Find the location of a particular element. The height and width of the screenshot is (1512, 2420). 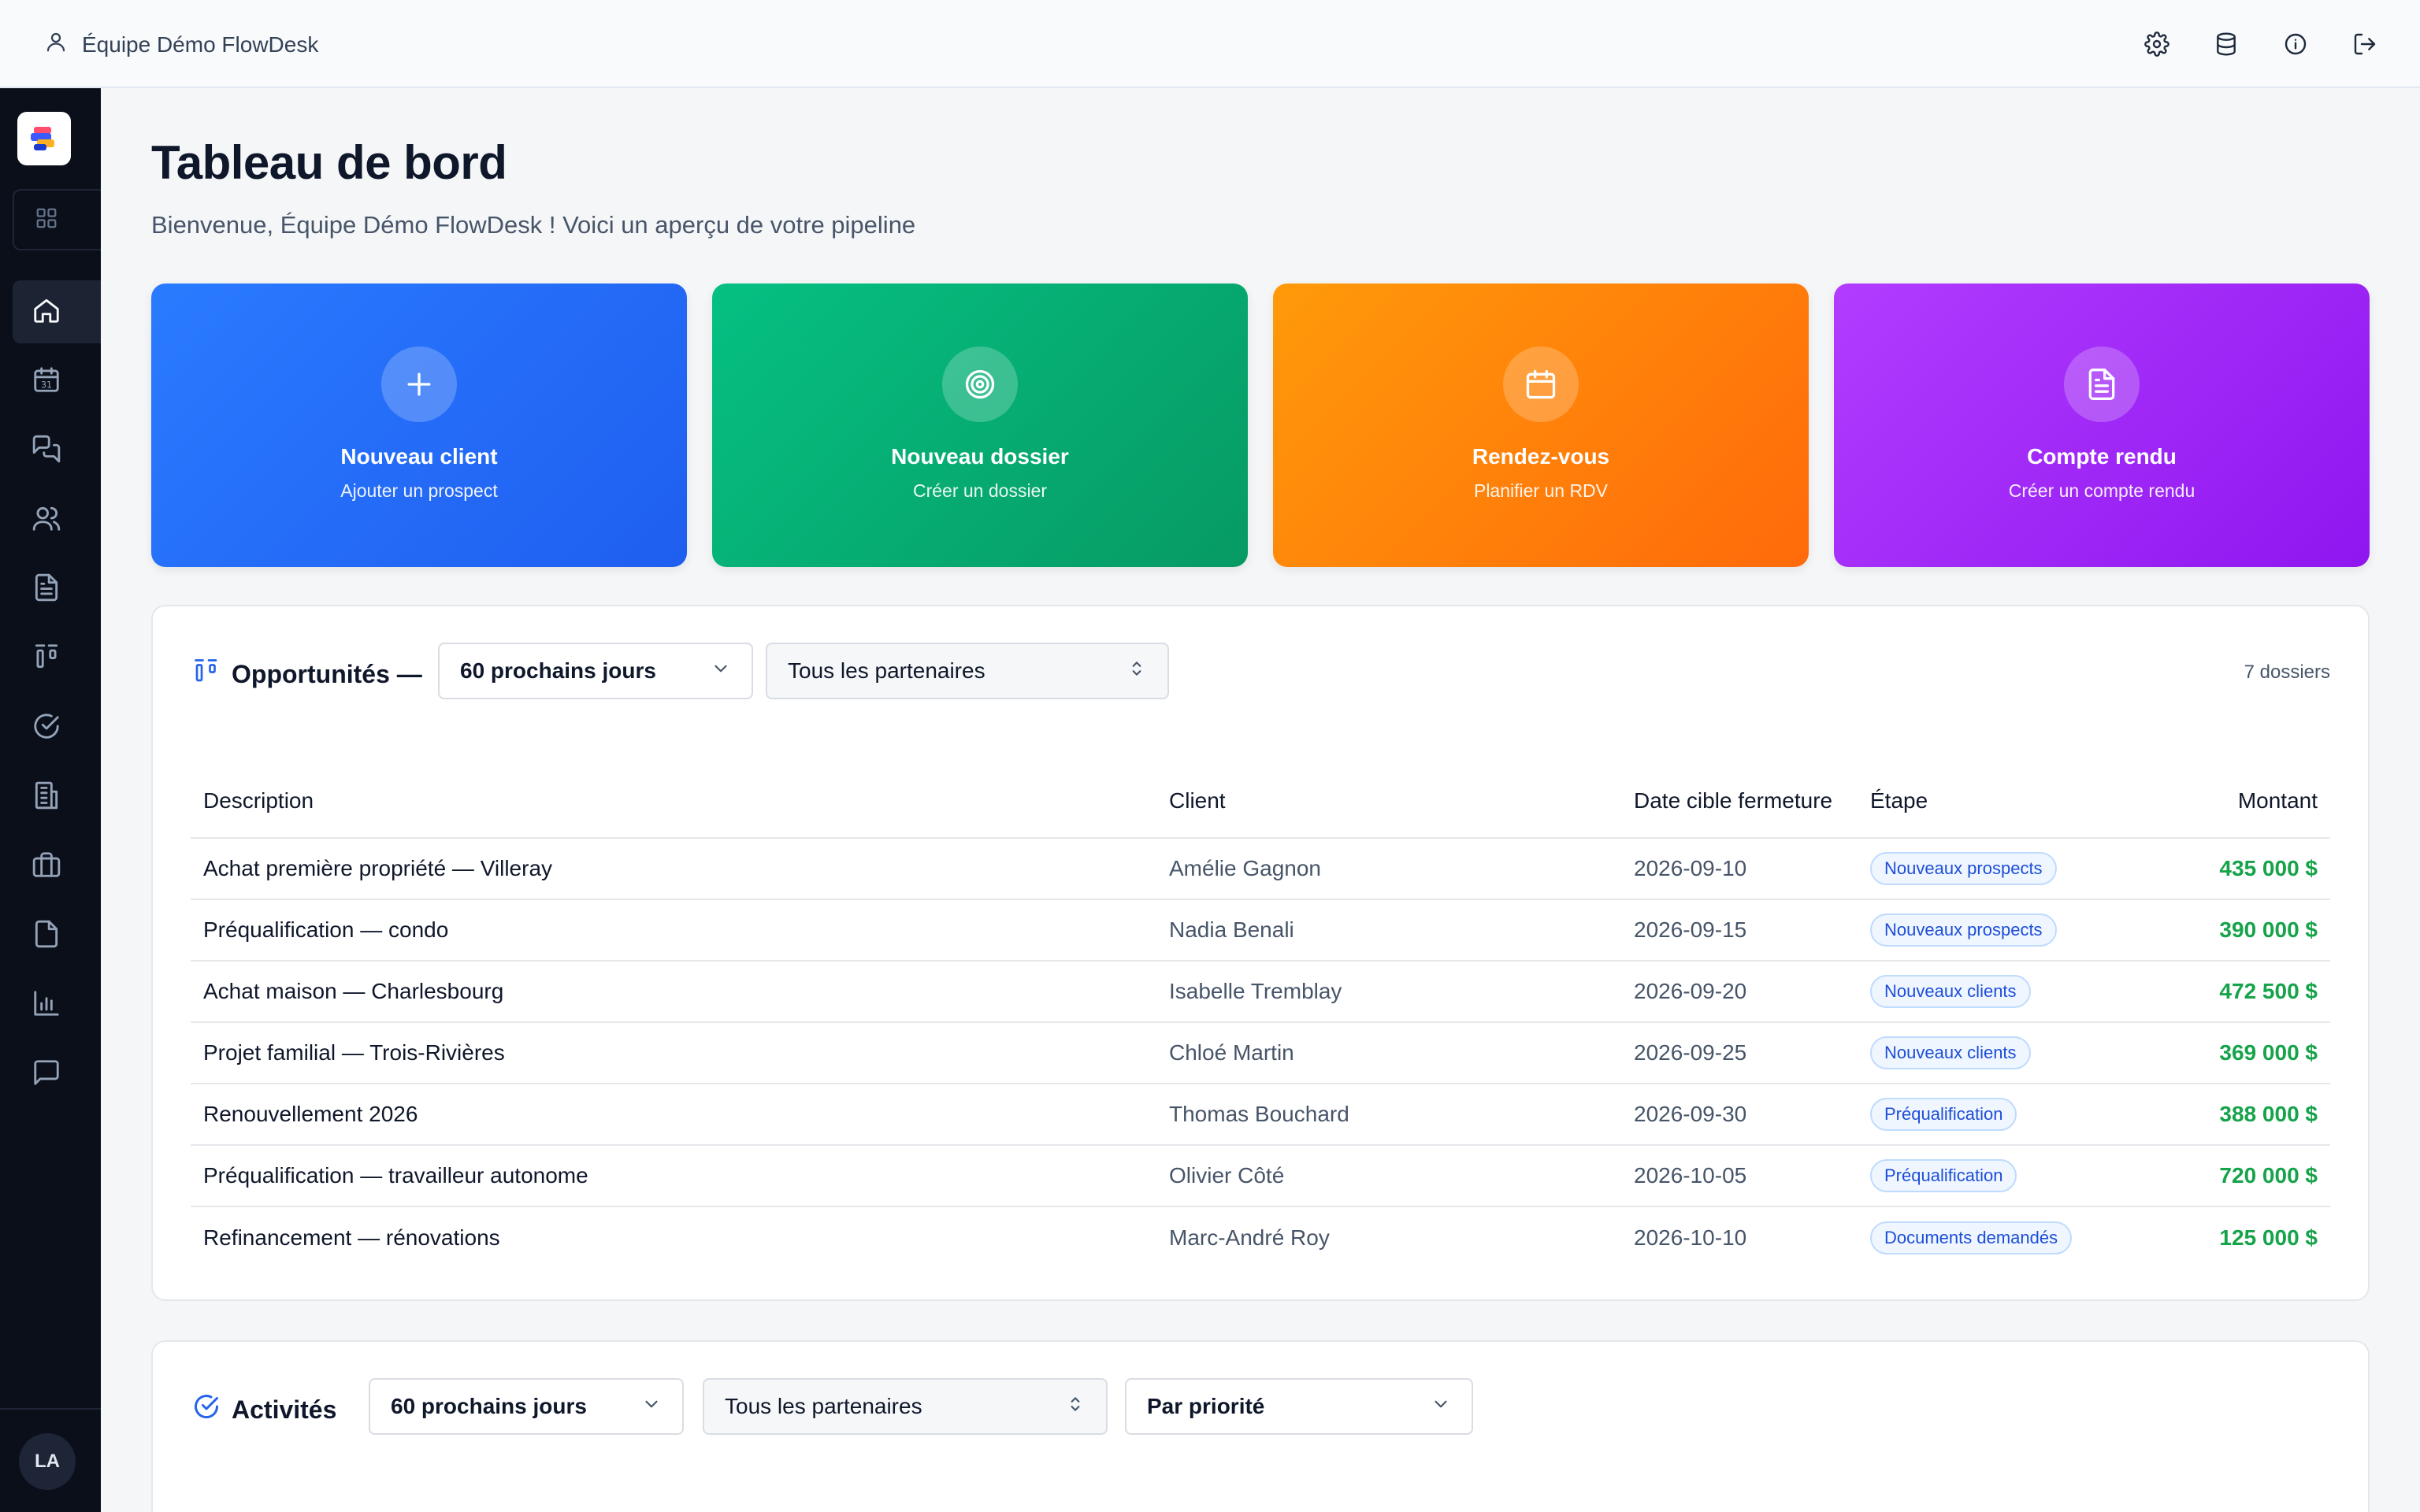

card-title: Rendez-vous is located at coordinates (1541, 456).